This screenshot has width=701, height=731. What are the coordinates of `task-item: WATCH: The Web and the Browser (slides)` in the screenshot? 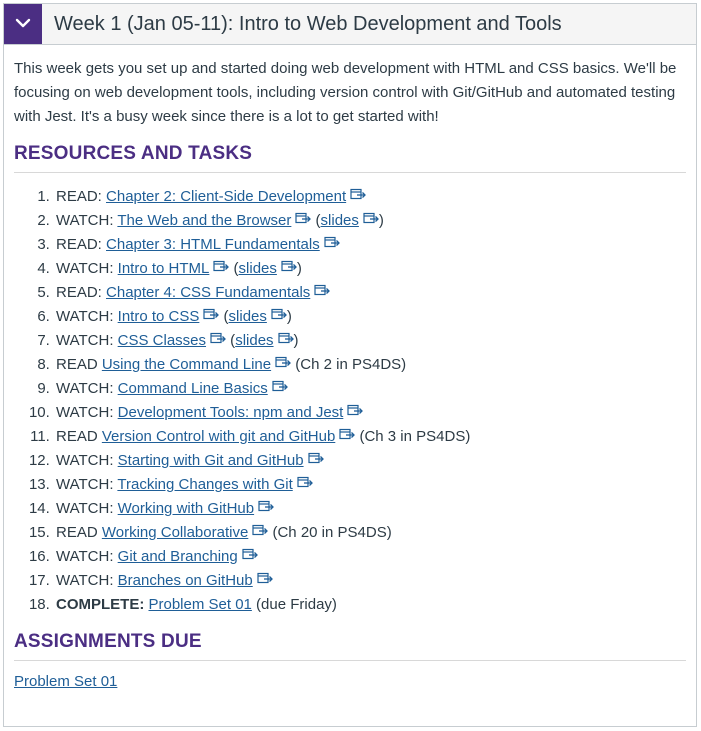 It's located at (370, 221).